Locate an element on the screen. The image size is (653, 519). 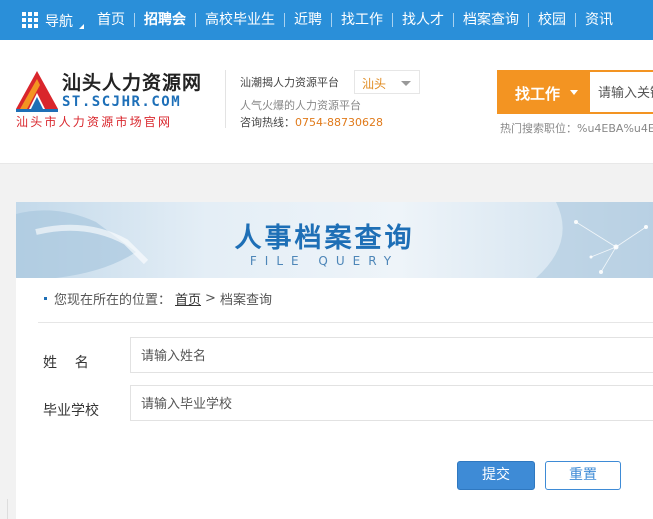
hotline-number: 0754-88730628 is located at coordinates (339, 122).